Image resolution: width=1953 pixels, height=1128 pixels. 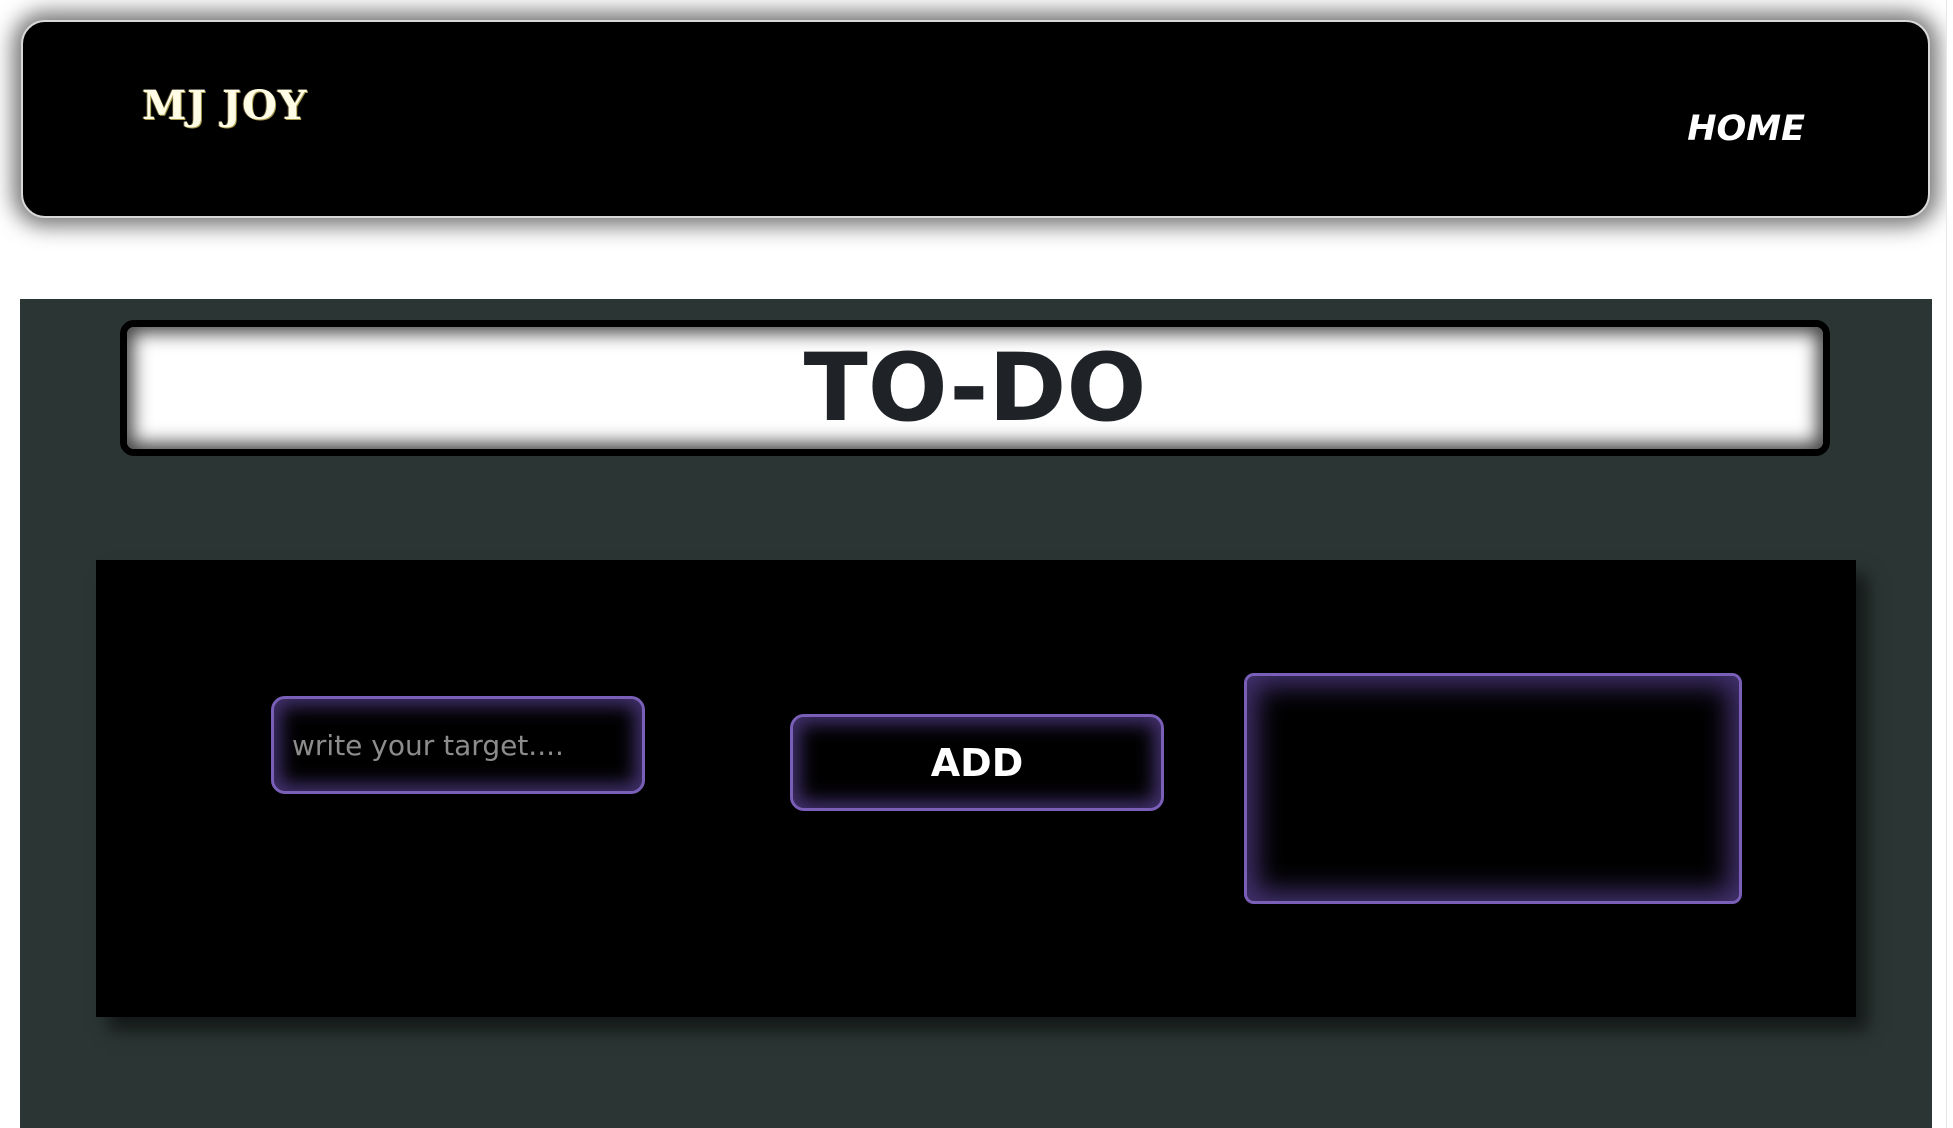 I want to click on brand-logo: MJ JOY, so click(x=225, y=105).